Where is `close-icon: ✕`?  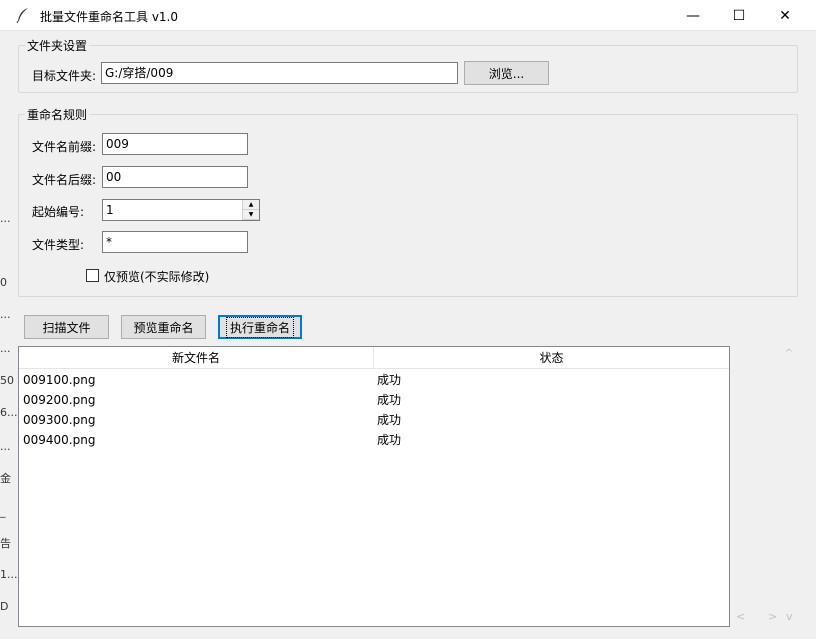 close-icon: ✕ is located at coordinates (785, 15).